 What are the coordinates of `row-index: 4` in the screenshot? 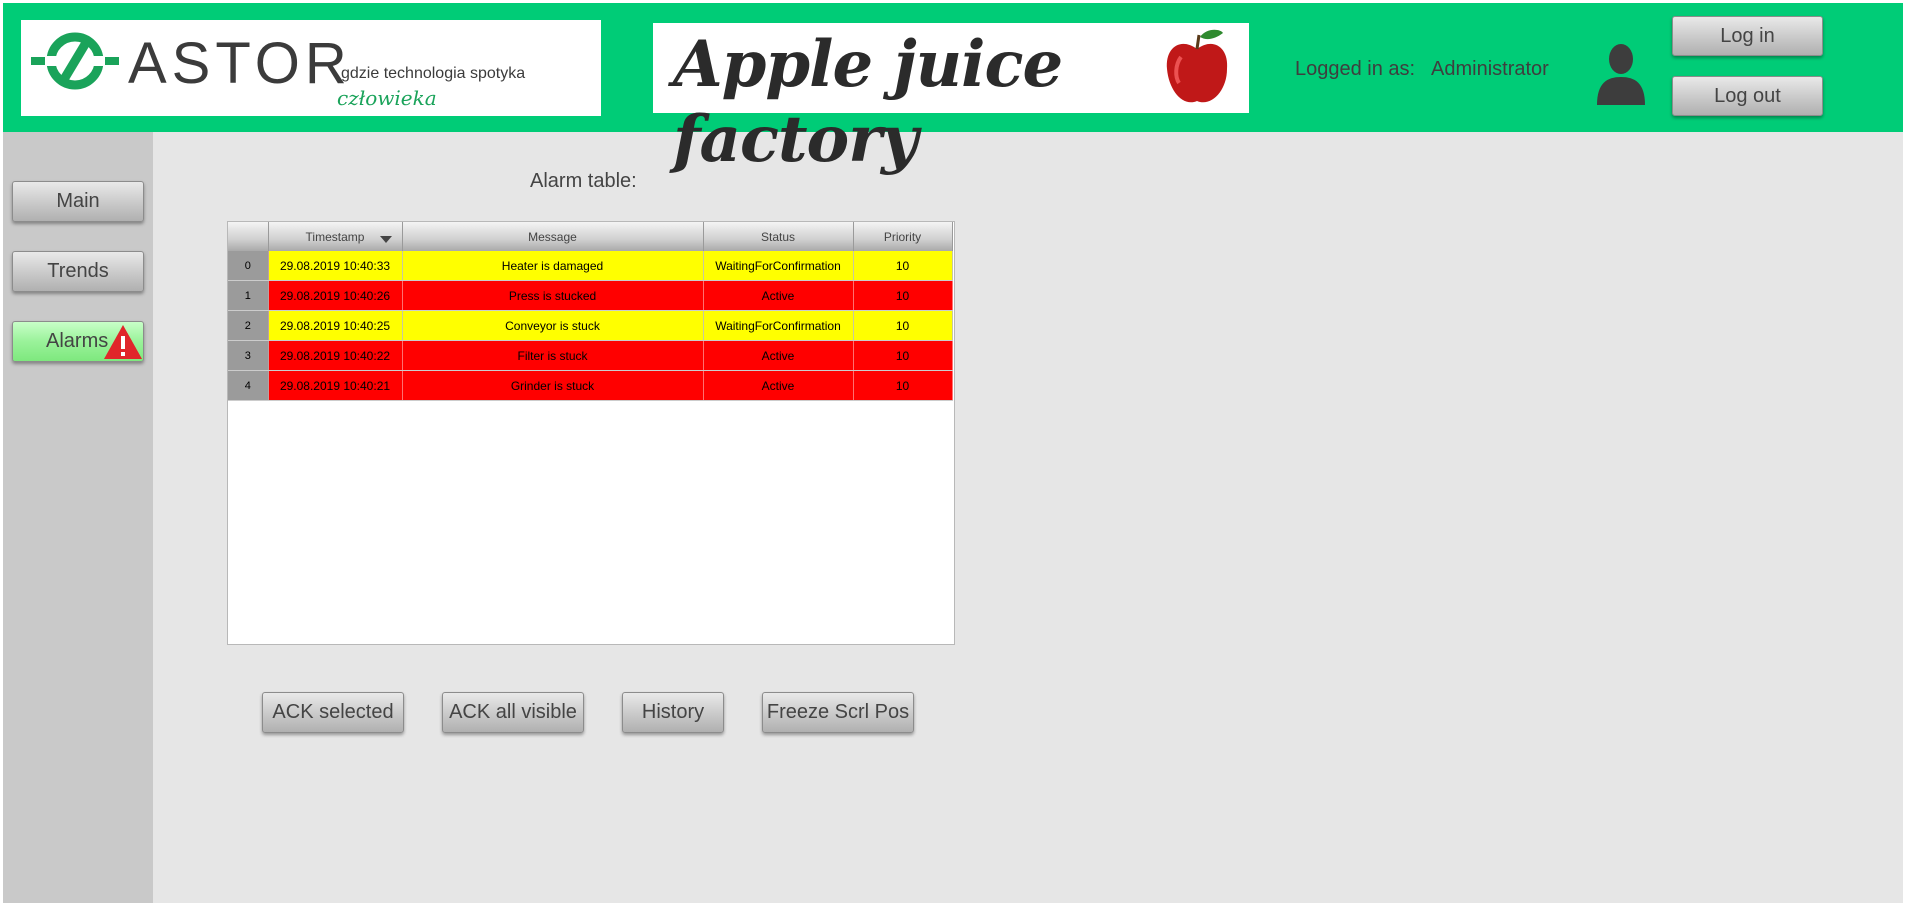 It's located at (248, 385).